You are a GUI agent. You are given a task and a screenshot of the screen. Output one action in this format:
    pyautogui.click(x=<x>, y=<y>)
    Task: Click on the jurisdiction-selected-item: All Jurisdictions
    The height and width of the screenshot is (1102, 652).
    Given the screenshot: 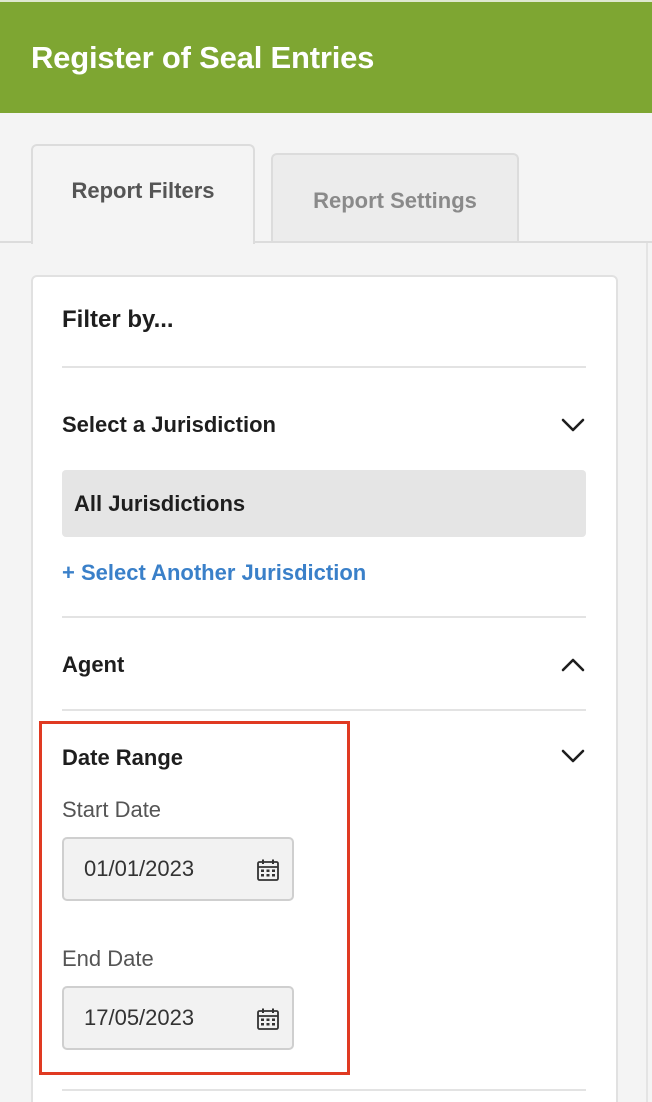 What is the action you would take?
    pyautogui.click(x=324, y=503)
    